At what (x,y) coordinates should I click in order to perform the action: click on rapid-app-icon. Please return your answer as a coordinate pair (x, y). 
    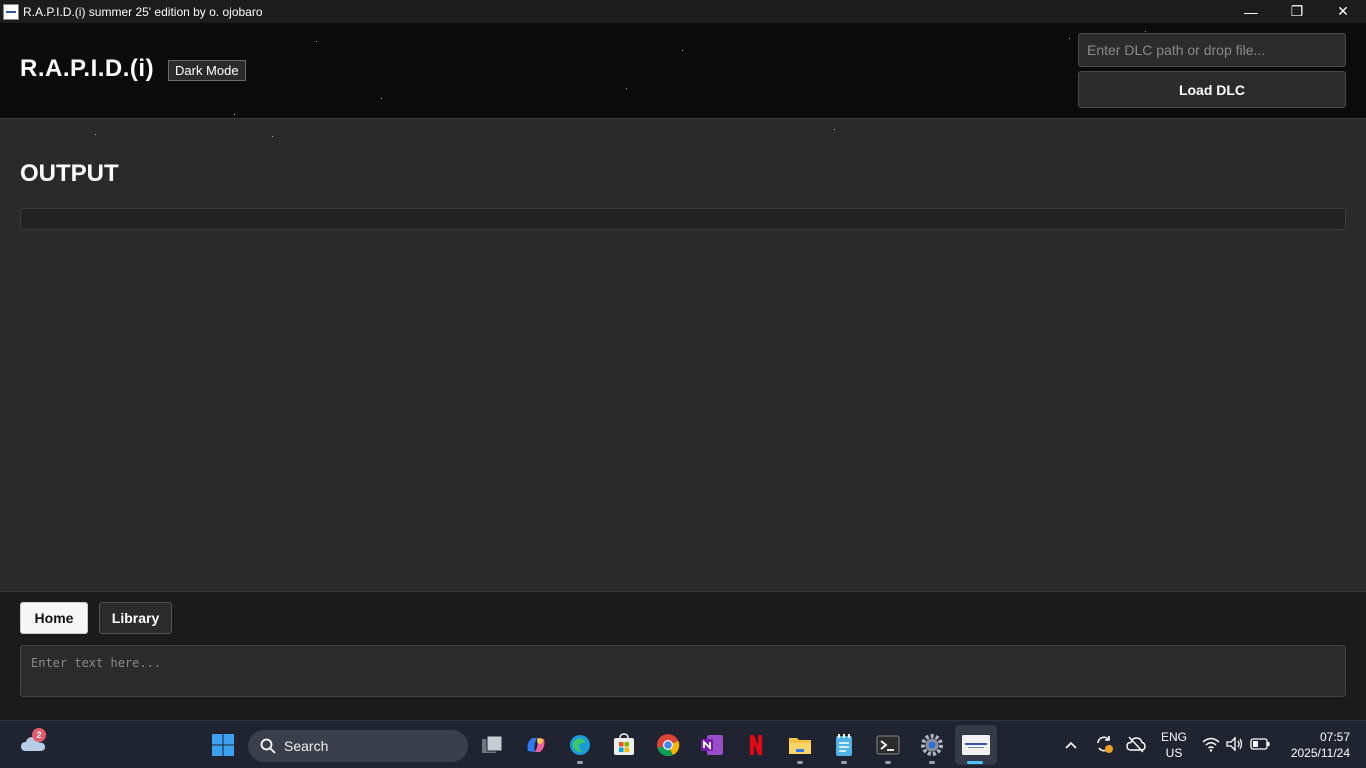
    Looking at the image, I should click on (976, 745).